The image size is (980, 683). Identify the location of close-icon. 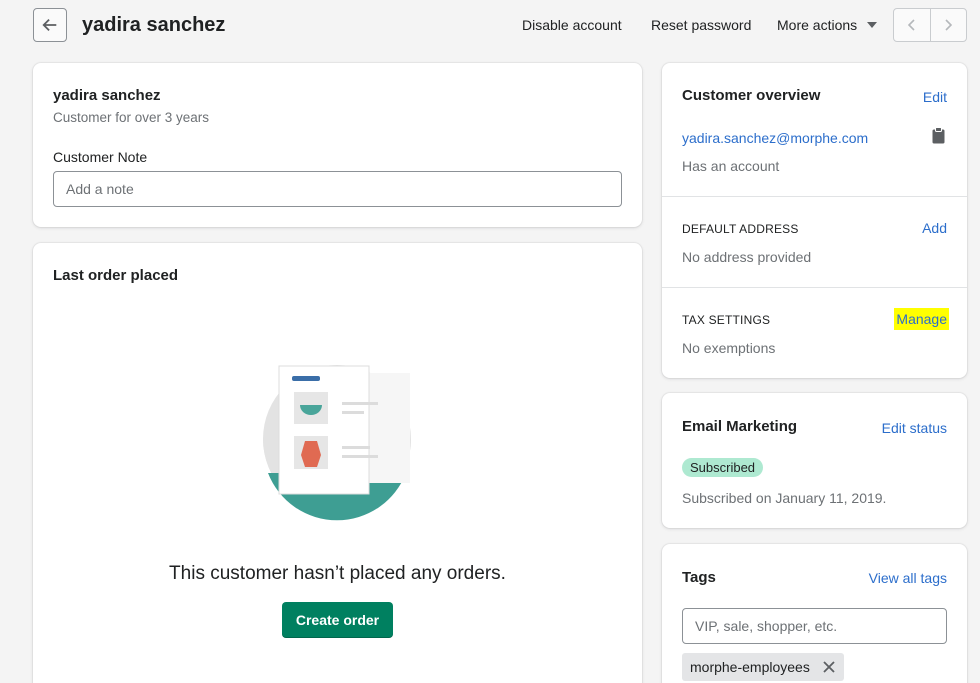
(829, 667).